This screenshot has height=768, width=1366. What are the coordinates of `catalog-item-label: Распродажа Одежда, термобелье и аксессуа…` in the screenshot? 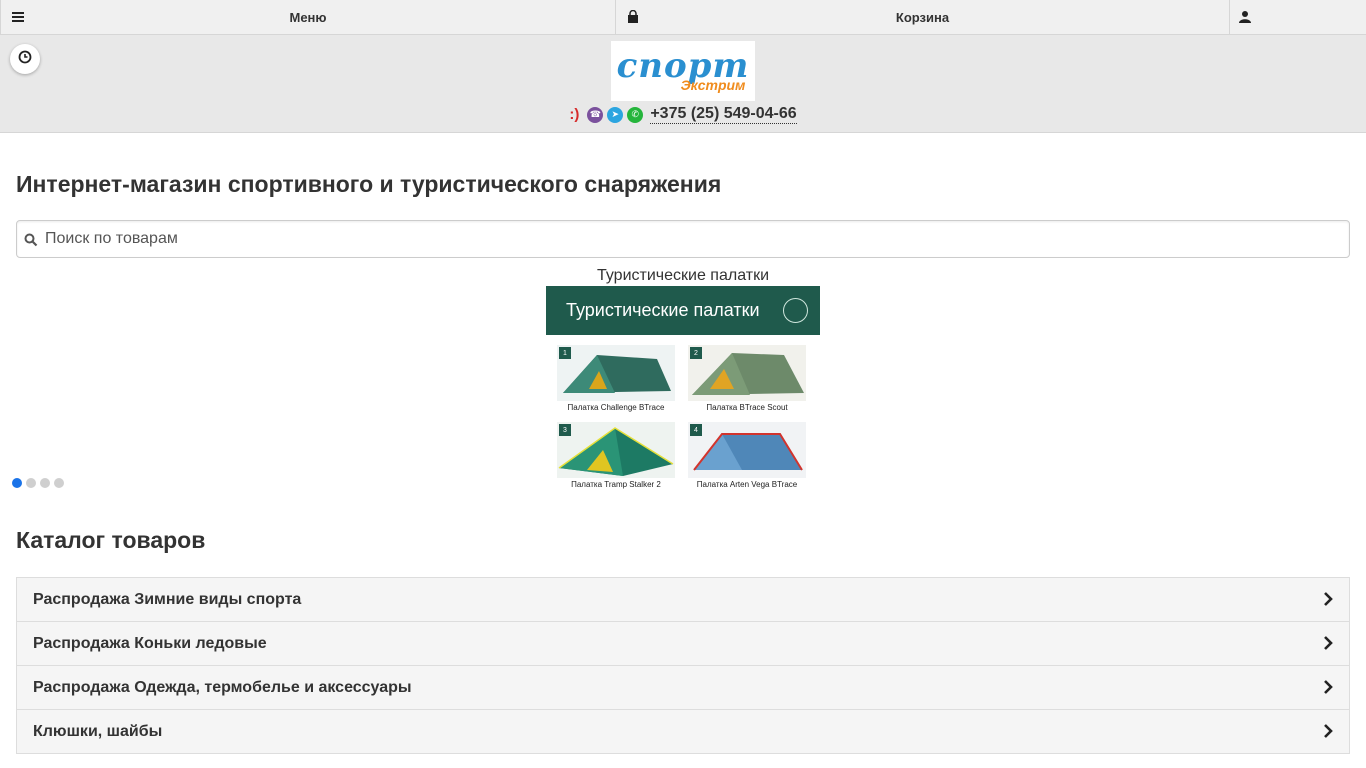 It's located at (222, 687).